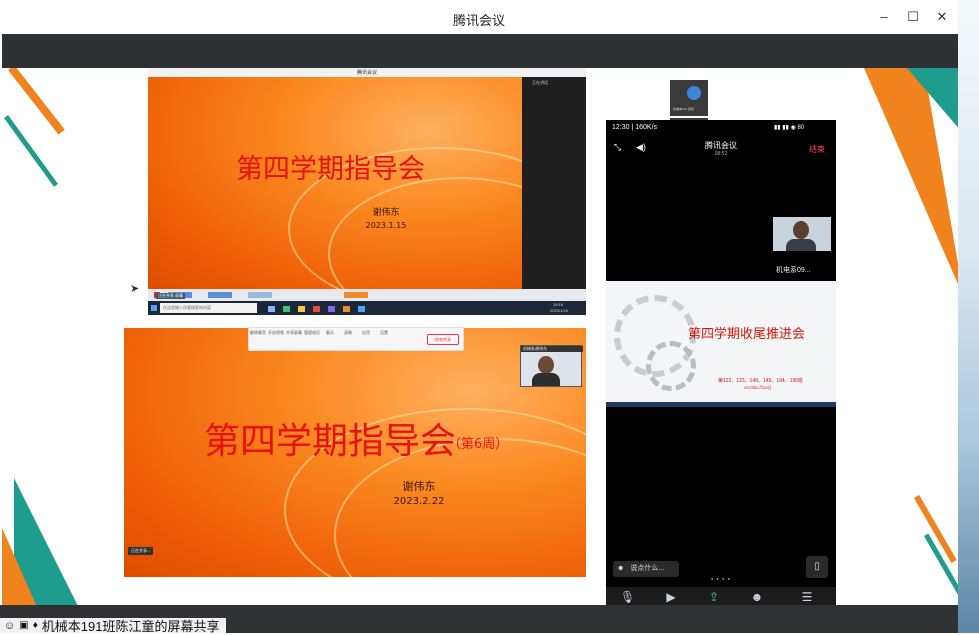  What do you see at coordinates (641, 147) in the screenshot?
I see `speaker-icon: ◀)` at bounding box center [641, 147].